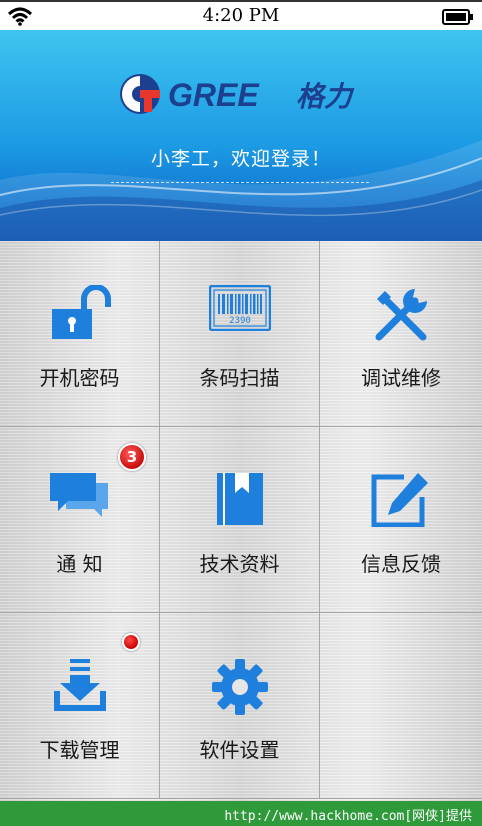 The height and width of the screenshot is (826, 482). I want to click on new-indicator-dot, so click(131, 642).